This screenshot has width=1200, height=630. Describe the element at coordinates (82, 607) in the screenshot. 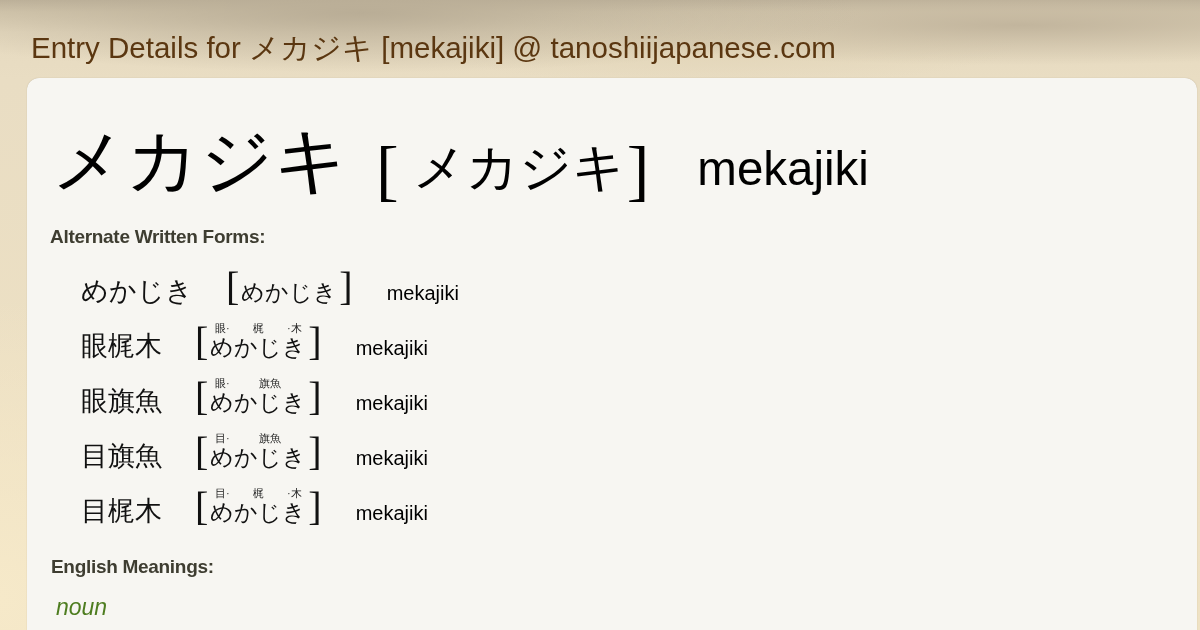

I see `part-of-speech: noun` at that location.